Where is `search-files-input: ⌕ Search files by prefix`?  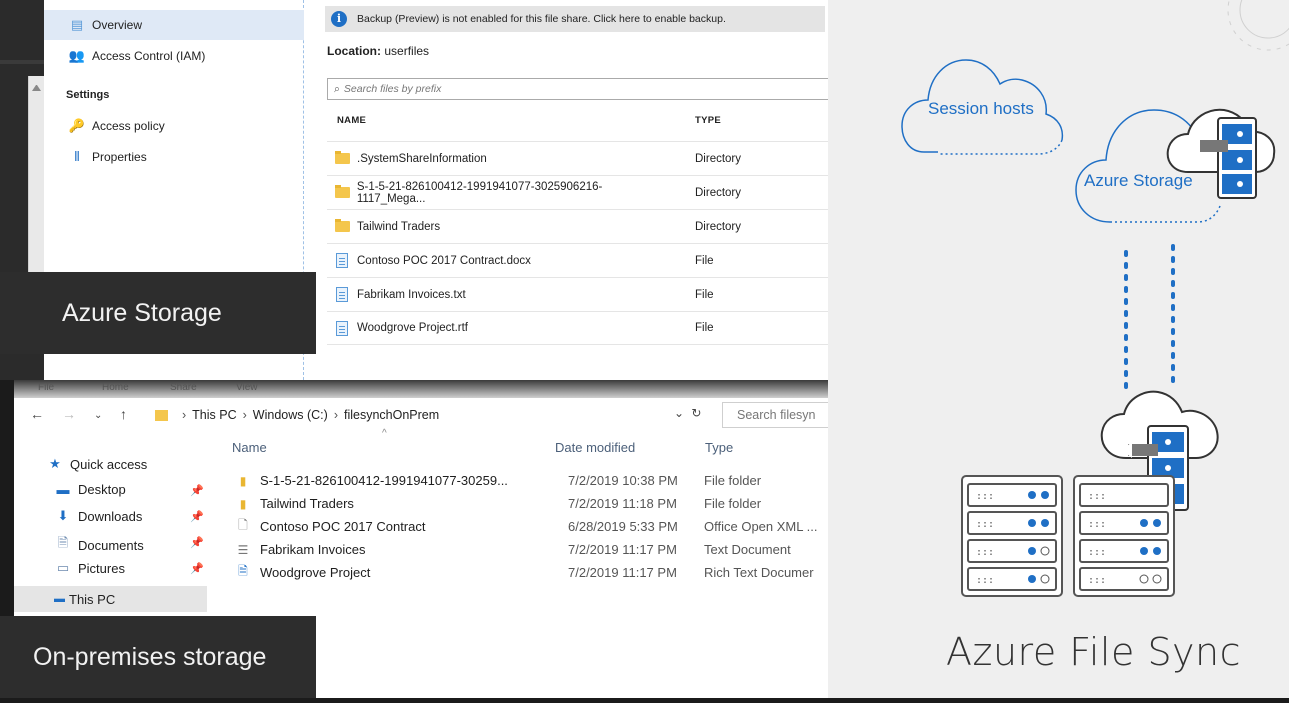
search-files-input: ⌕ Search files by prefix is located at coordinates (578, 89).